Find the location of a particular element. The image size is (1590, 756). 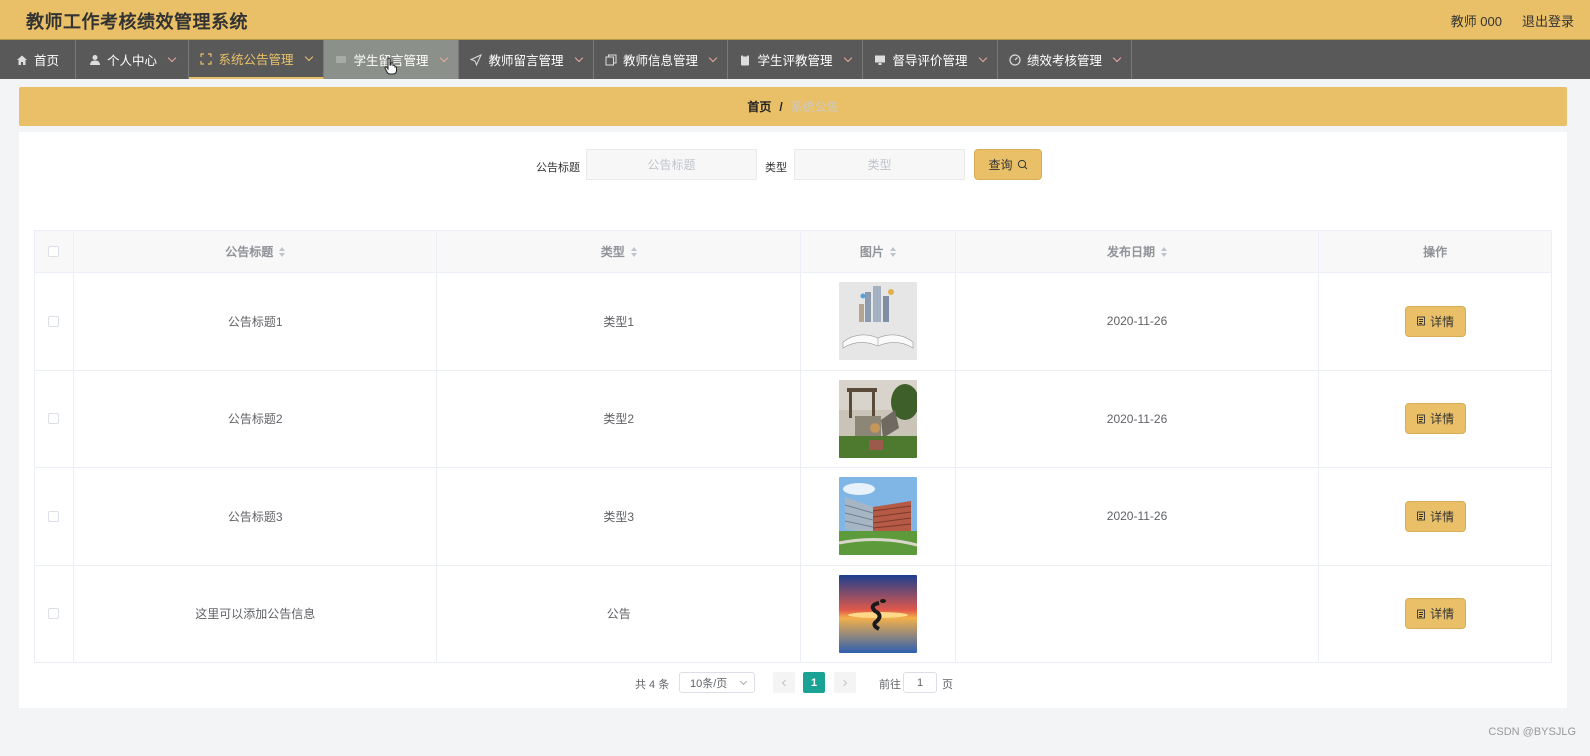

nav-item-personal-center: 个人中心 is located at coordinates (132, 59).